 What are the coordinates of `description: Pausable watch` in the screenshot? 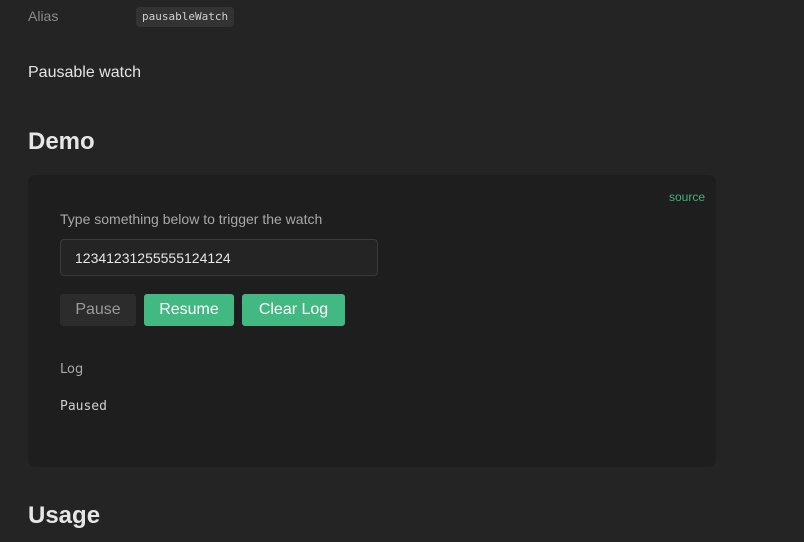 It's located at (84, 72).